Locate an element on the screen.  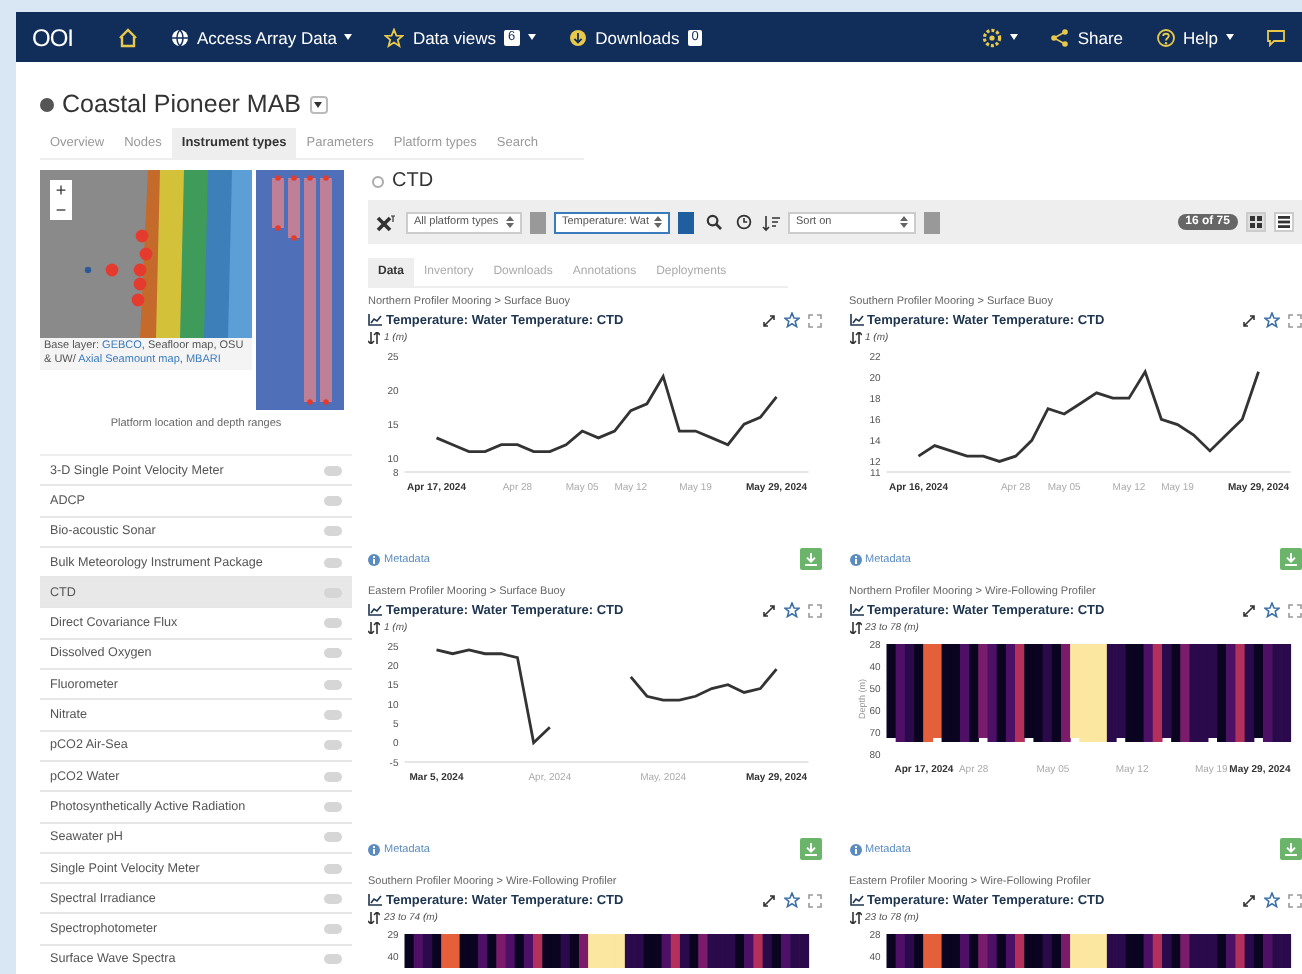
nav-menu-item: Help is located at coordinates (1194, 37).